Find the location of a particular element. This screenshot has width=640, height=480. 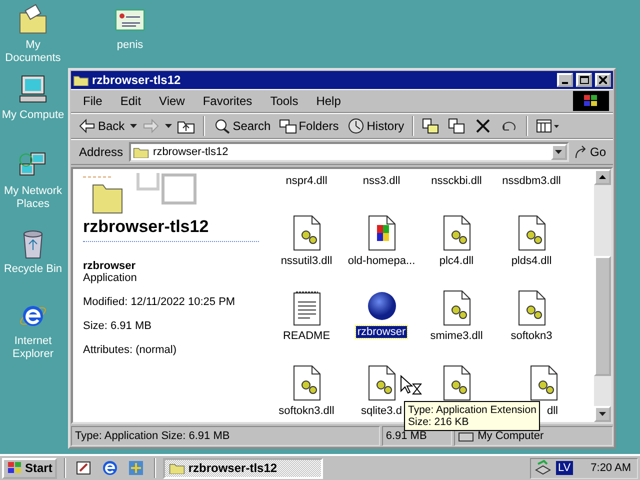

file-label: plc4.dll is located at coordinates (456, 261).